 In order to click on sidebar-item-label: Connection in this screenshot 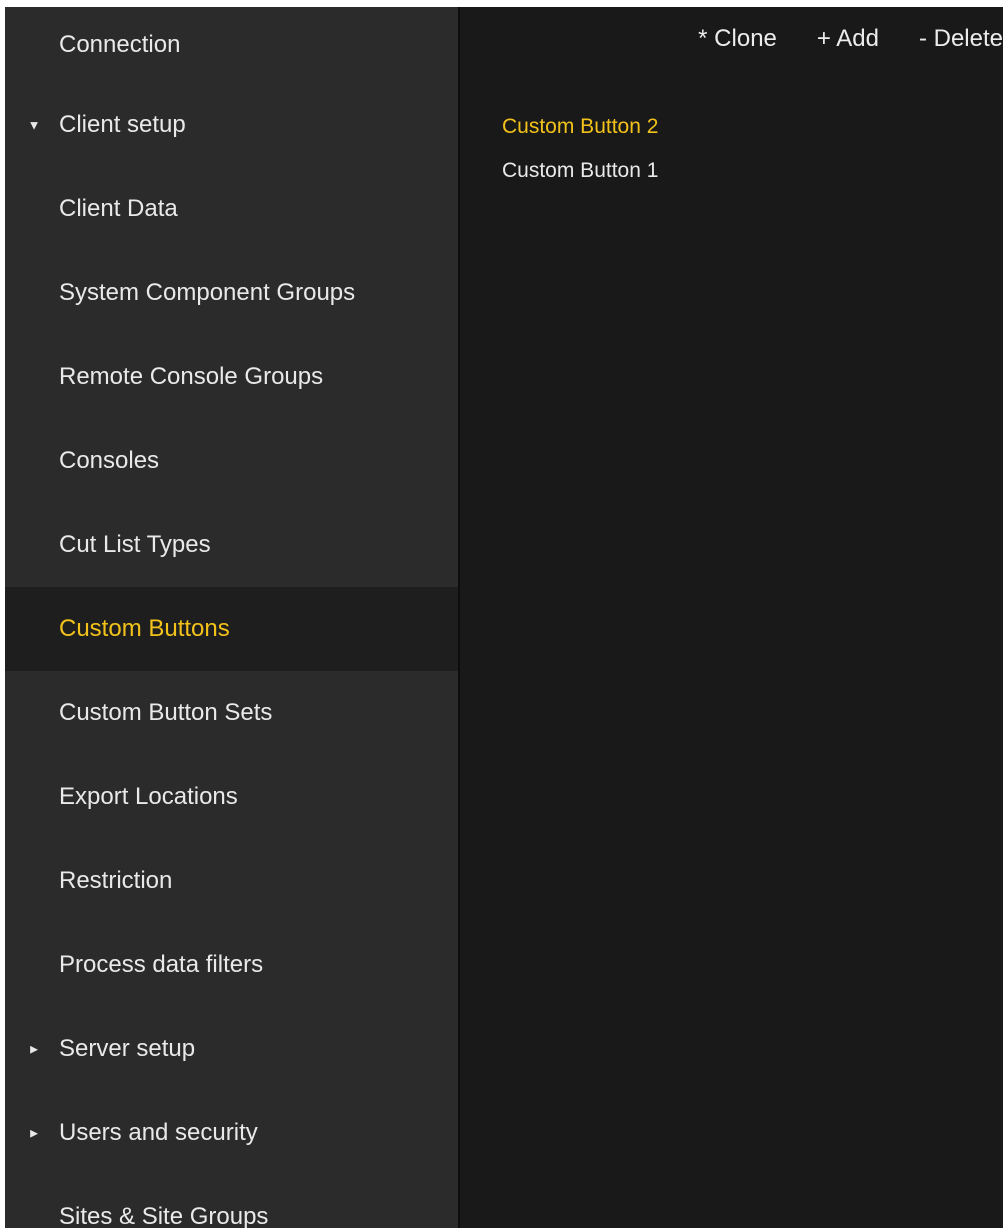, I will do `click(120, 44)`.